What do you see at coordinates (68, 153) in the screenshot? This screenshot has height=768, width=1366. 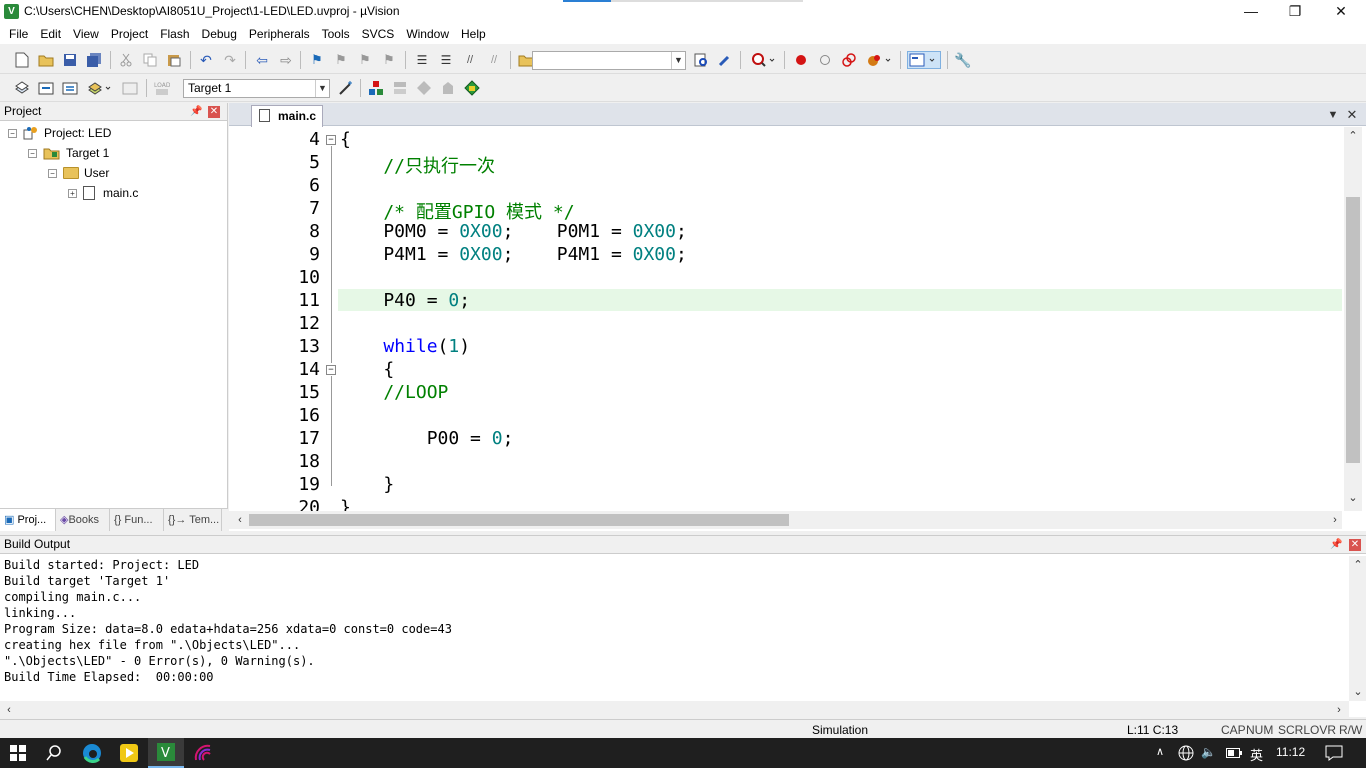 I see `tree-item-target: − Target 1` at bounding box center [68, 153].